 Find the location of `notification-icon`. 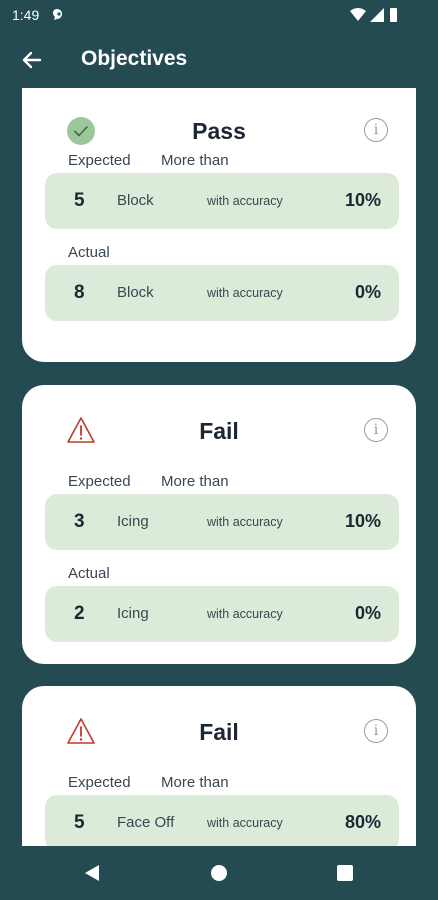

notification-icon is located at coordinates (57, 14).